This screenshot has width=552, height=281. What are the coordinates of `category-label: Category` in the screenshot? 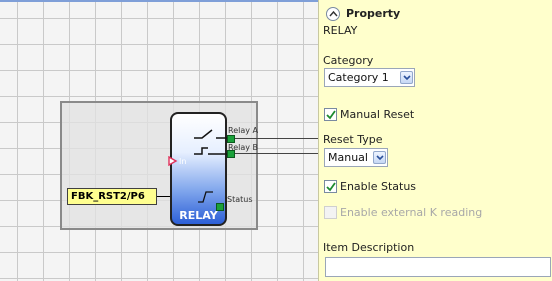 It's located at (348, 60).